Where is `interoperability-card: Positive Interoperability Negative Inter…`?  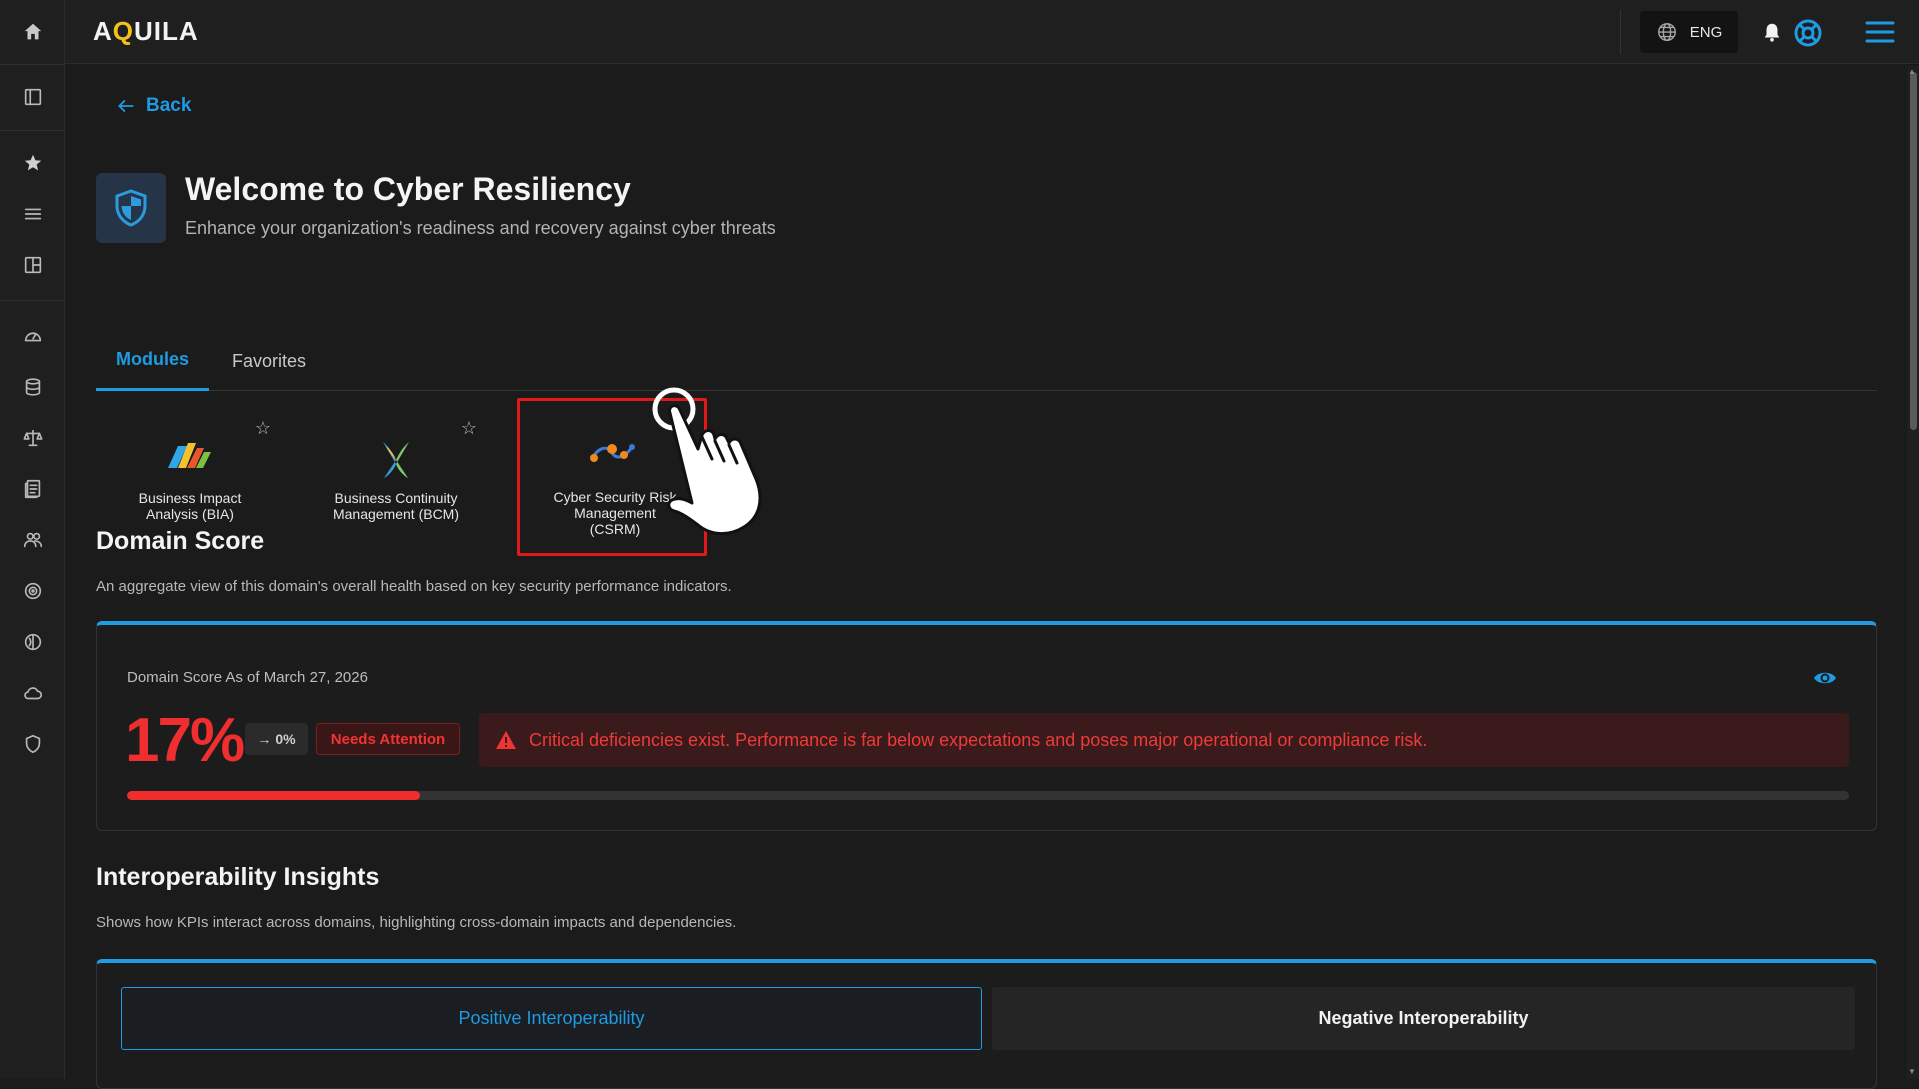
interoperability-card: Positive Interoperability Negative Inter… is located at coordinates (986, 1024).